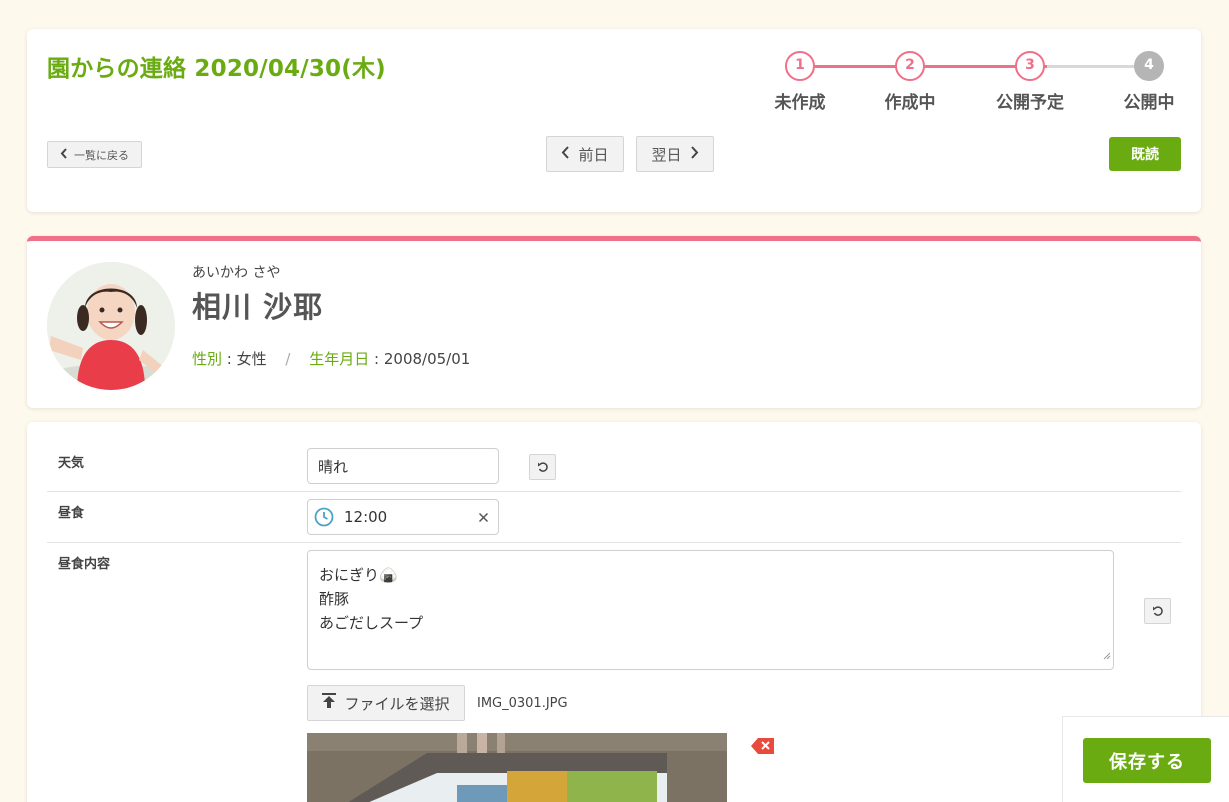  What do you see at coordinates (1030, 103) in the screenshot?
I see `step-label: 公開予定` at bounding box center [1030, 103].